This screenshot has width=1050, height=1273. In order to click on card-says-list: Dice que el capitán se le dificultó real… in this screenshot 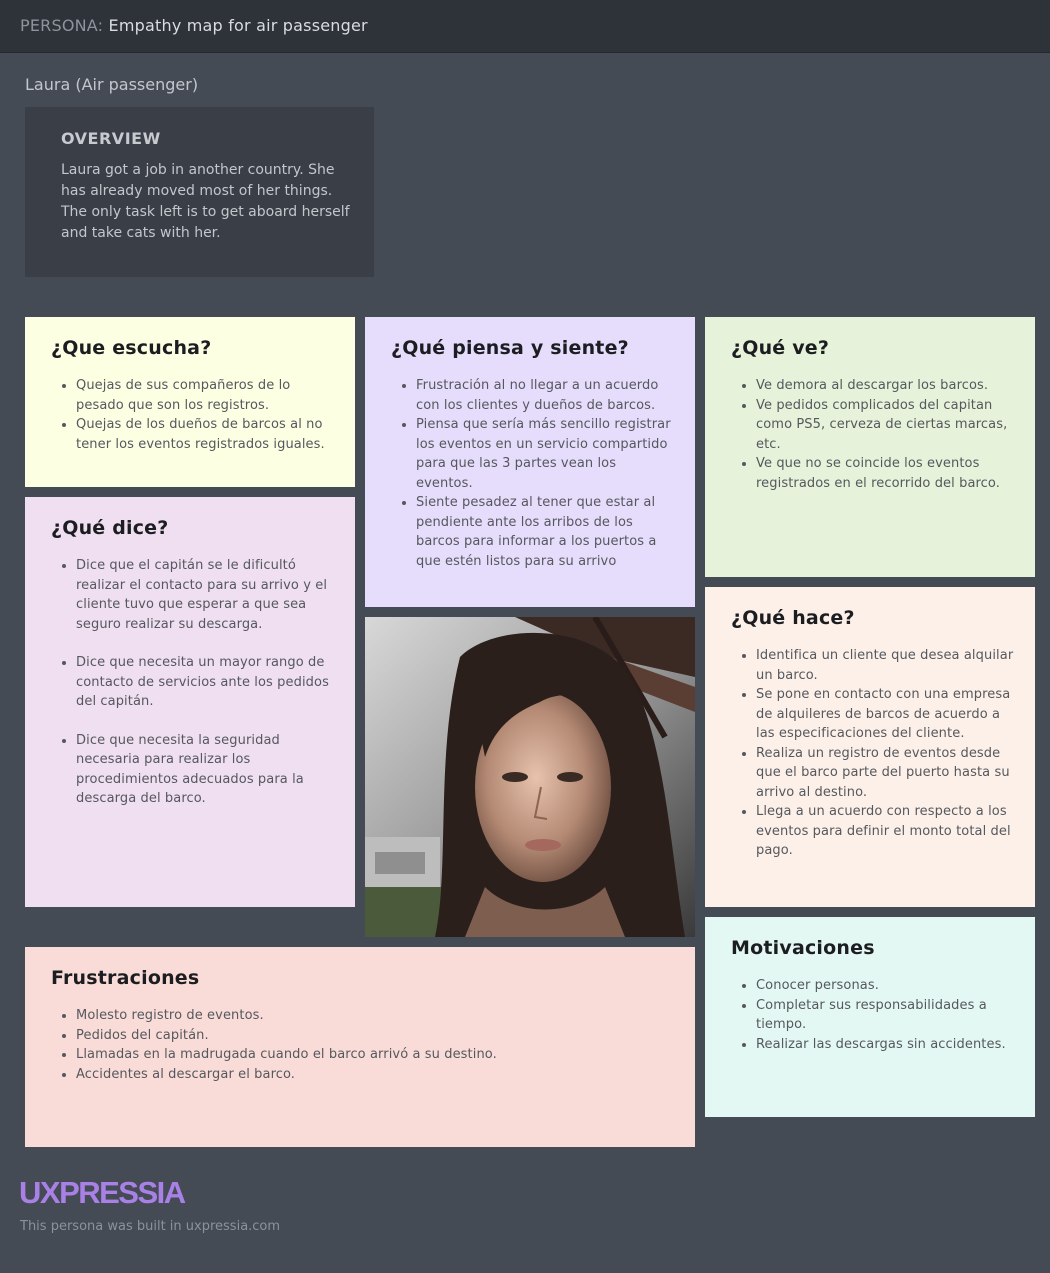, I will do `click(193, 682)`.